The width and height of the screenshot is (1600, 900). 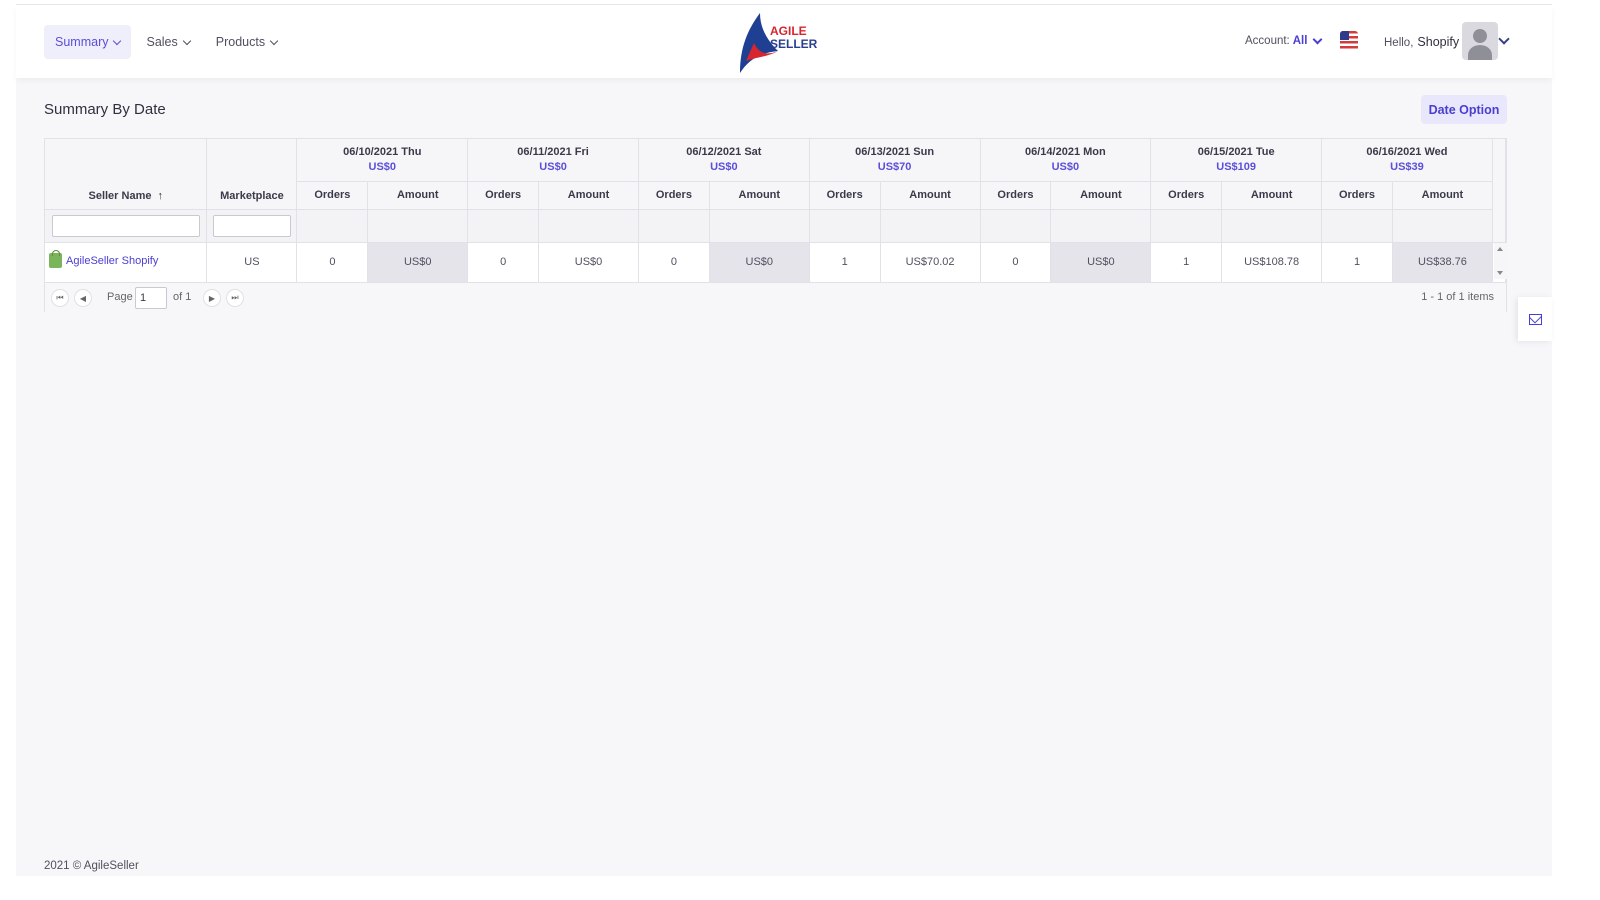 I want to click on prev-page-button: ◀, so click(x=83, y=298).